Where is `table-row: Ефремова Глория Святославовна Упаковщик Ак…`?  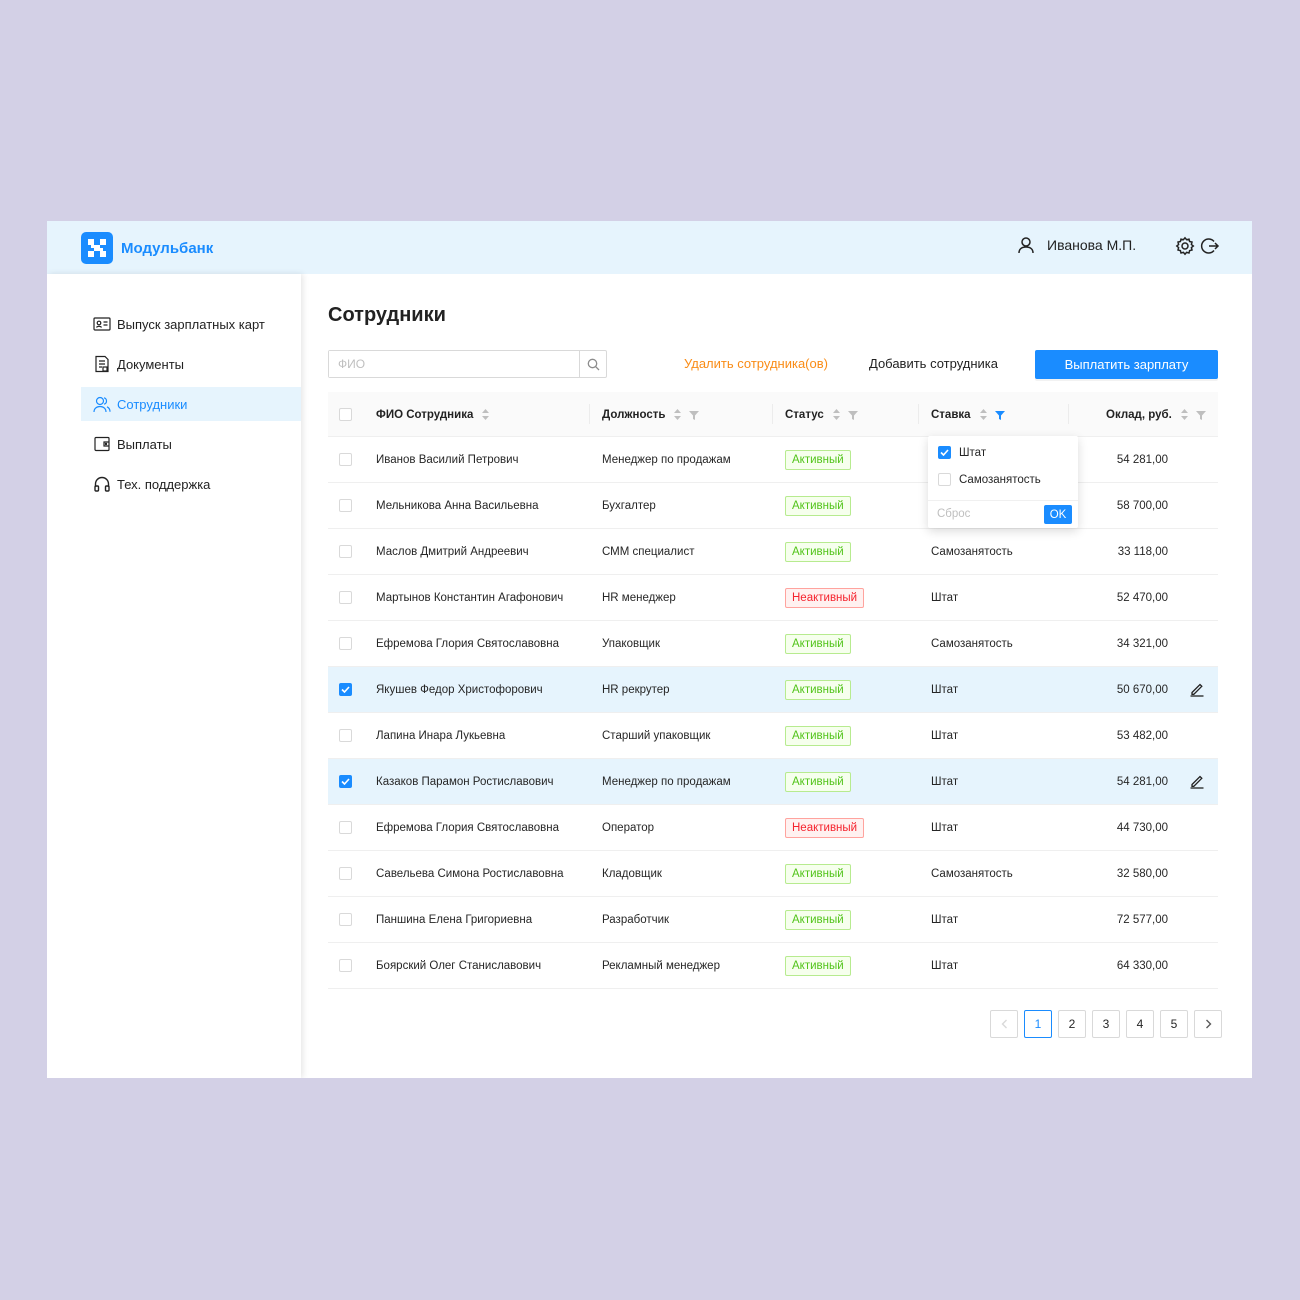 table-row: Ефремова Глория Святославовна Упаковщик Ак… is located at coordinates (773, 644).